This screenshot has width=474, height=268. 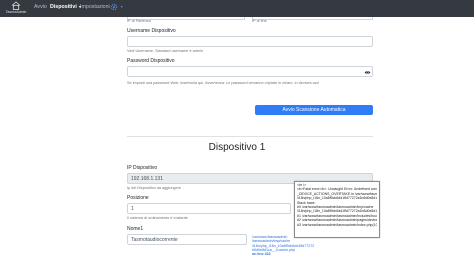 What do you see at coordinates (209, 208) in the screenshot?
I see `position-input: 1` at bounding box center [209, 208].